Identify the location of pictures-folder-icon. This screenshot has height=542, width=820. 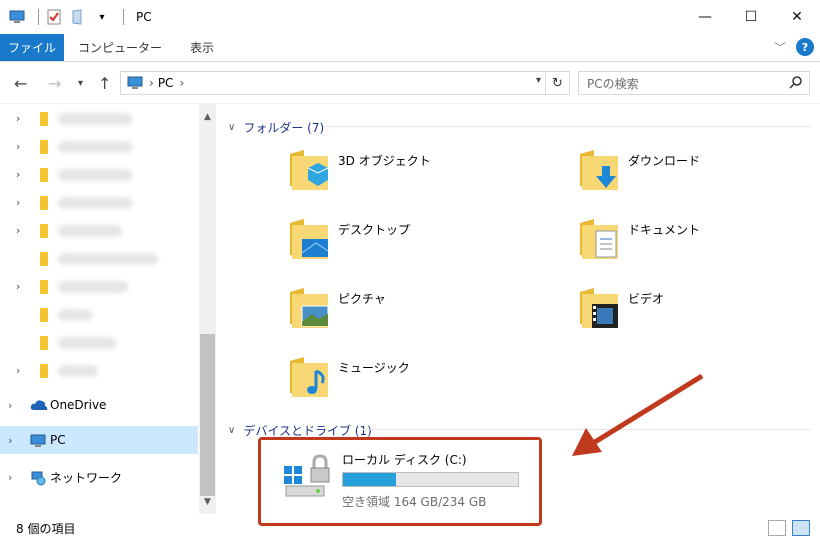
(309, 308).